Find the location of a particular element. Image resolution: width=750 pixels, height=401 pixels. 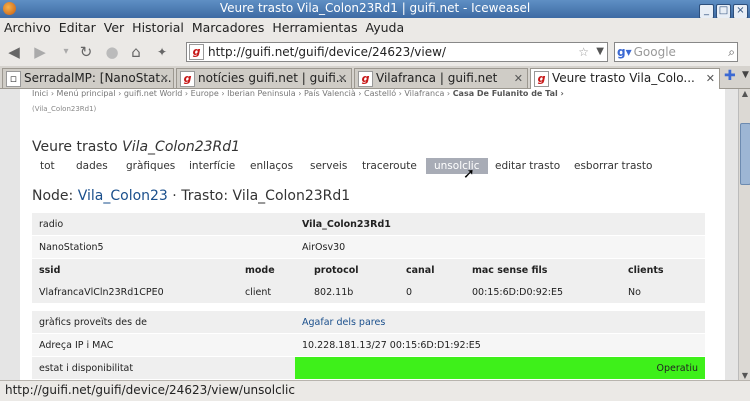

tab-tot: tot is located at coordinates (47, 166).